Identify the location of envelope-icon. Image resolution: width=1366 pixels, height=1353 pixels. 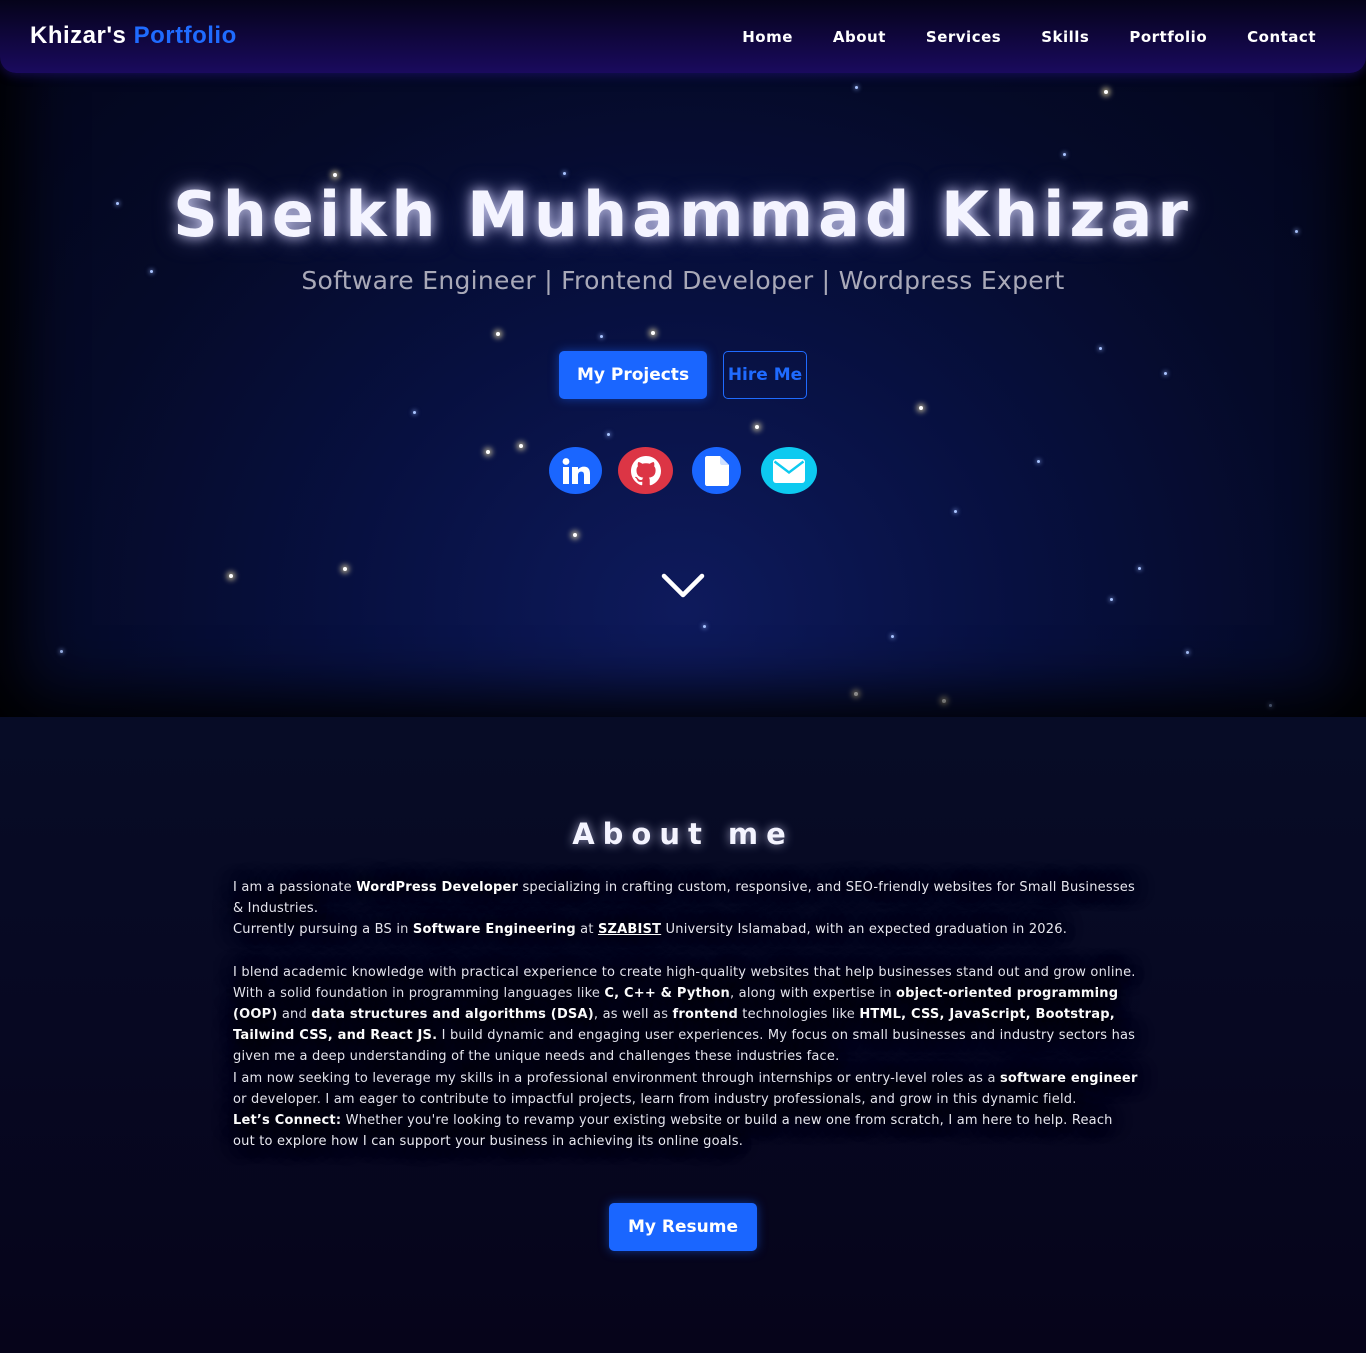
(789, 470).